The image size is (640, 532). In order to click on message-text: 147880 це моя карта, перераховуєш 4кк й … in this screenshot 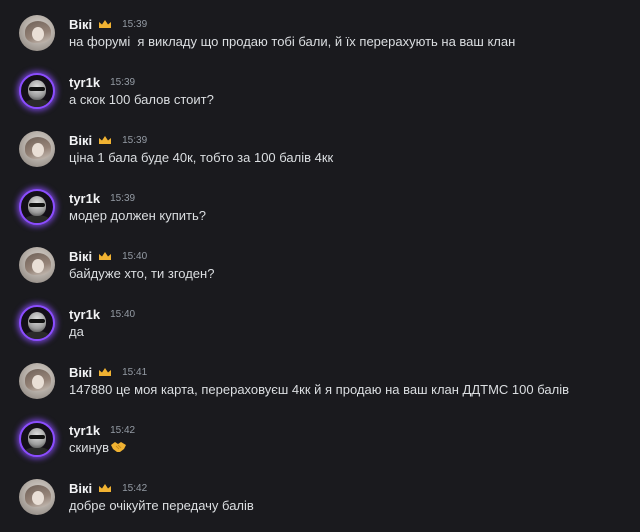, I will do `click(319, 389)`.